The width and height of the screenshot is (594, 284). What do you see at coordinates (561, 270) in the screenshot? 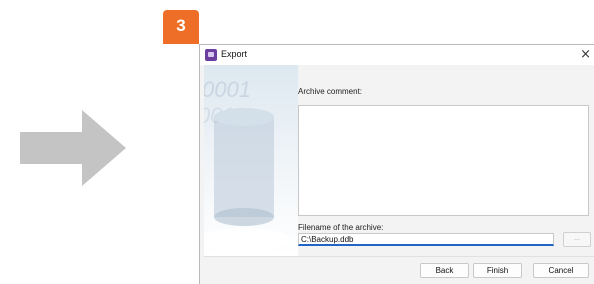
I see `cancel-button: Cancel` at bounding box center [561, 270].